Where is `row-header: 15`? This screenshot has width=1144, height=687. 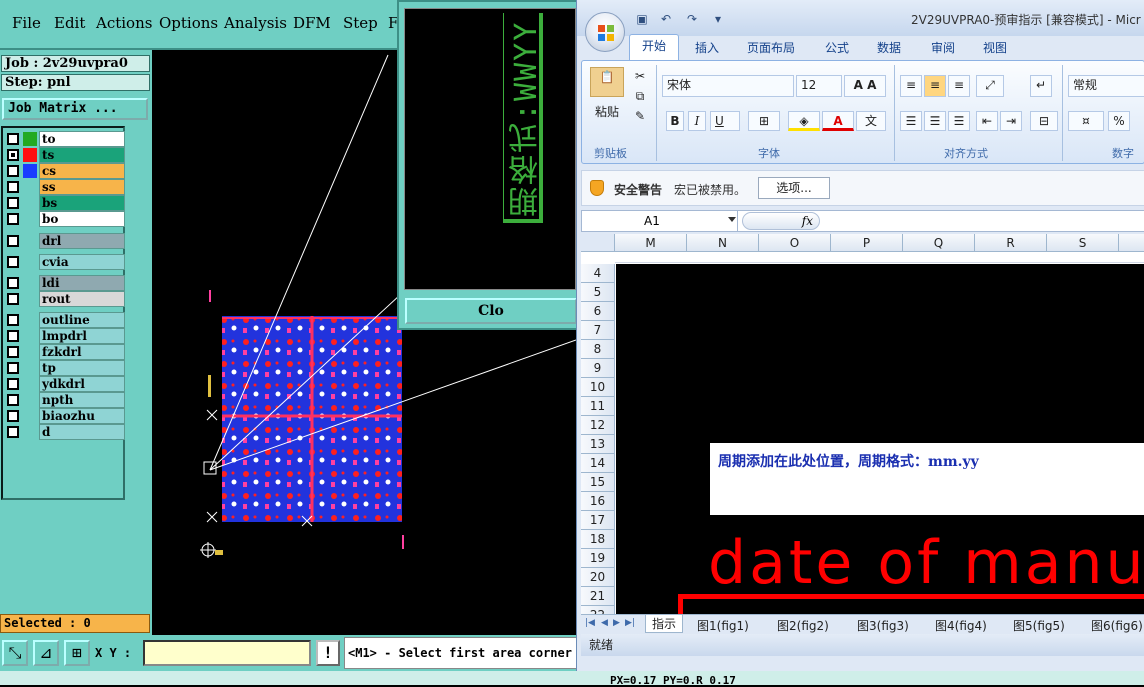
row-header: 15 is located at coordinates (598, 482).